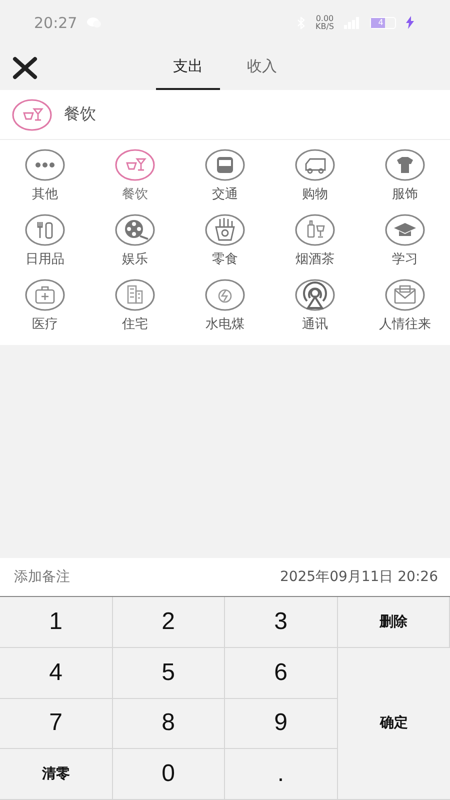  What do you see at coordinates (405, 165) in the screenshot?
I see `shirt-icon` at bounding box center [405, 165].